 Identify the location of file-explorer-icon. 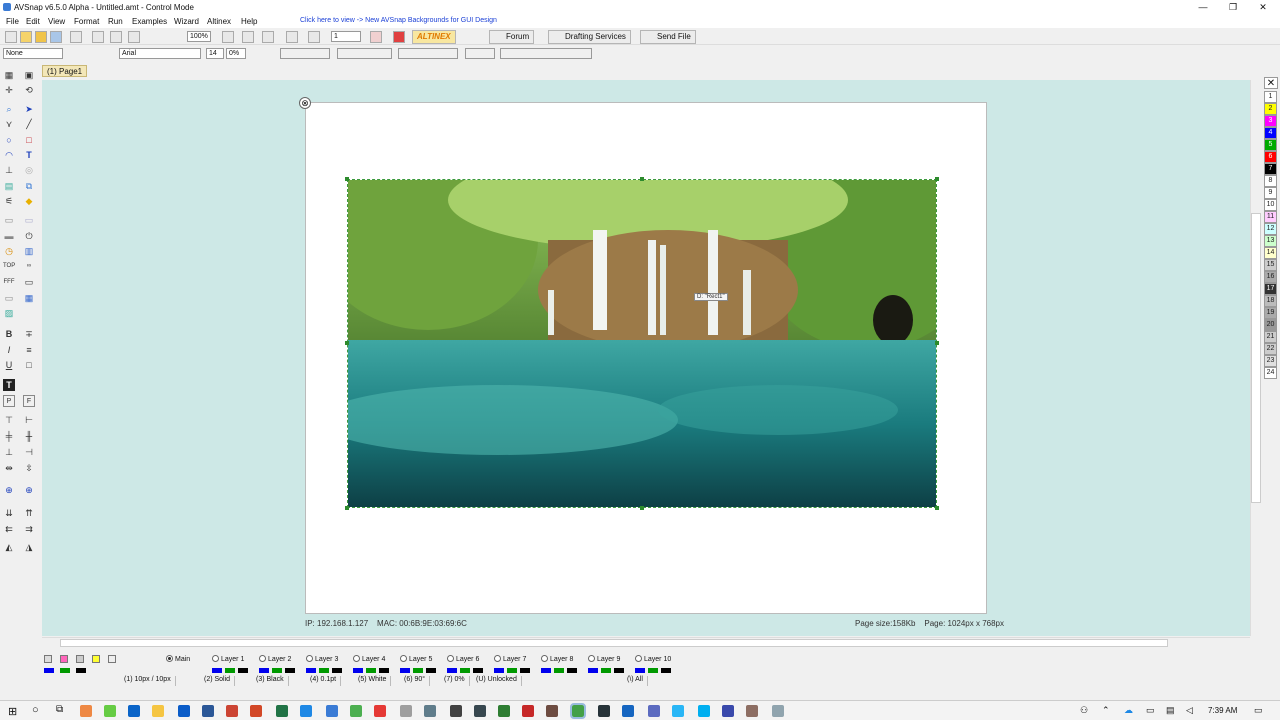
(158, 711).